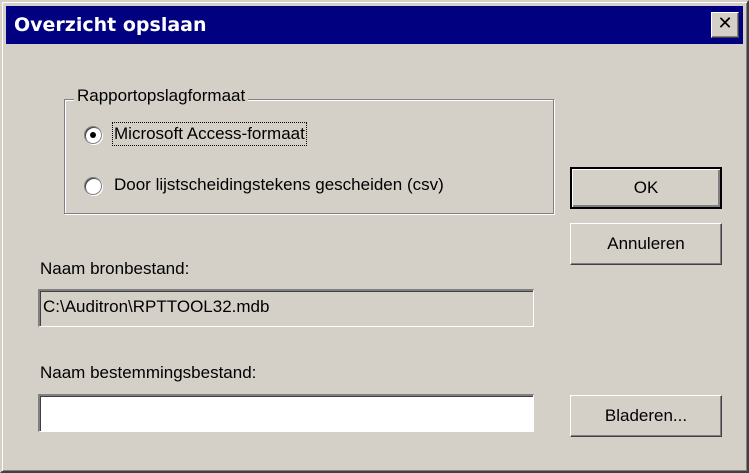  What do you see at coordinates (286, 413) in the screenshot?
I see `destination-file-input` at bounding box center [286, 413].